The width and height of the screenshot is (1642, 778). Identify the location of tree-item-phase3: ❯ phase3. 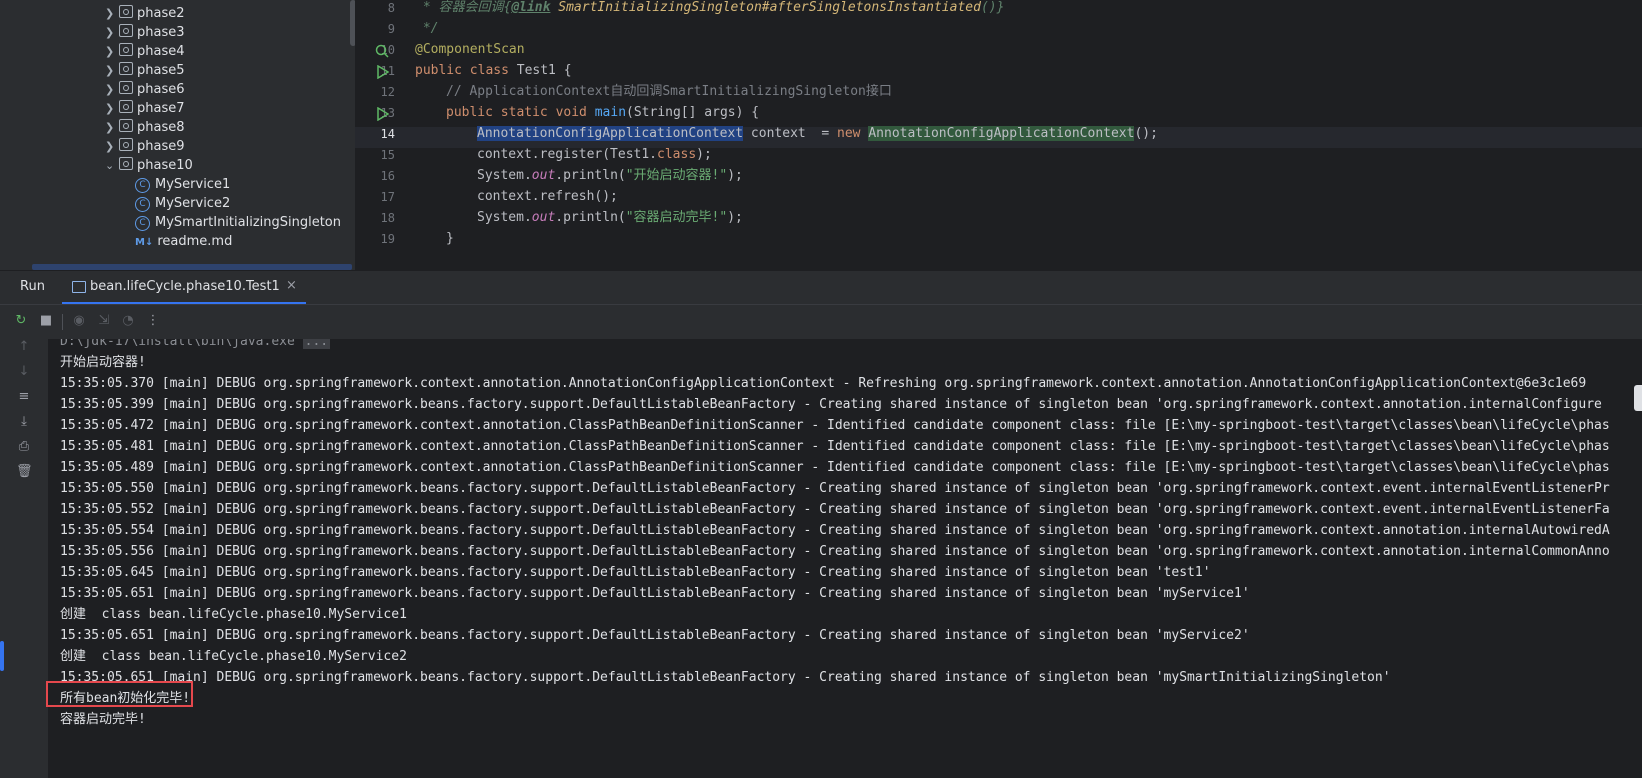
(145, 33).